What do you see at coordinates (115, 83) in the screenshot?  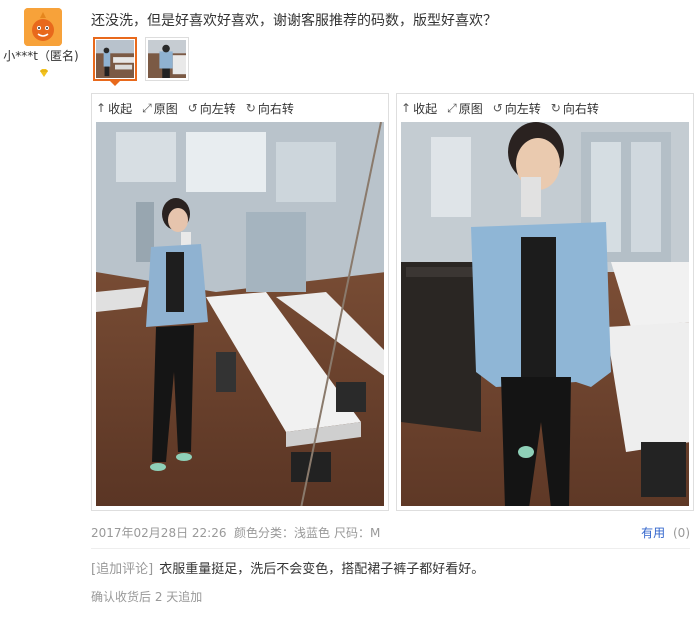 I see `selected-indicator` at bounding box center [115, 83].